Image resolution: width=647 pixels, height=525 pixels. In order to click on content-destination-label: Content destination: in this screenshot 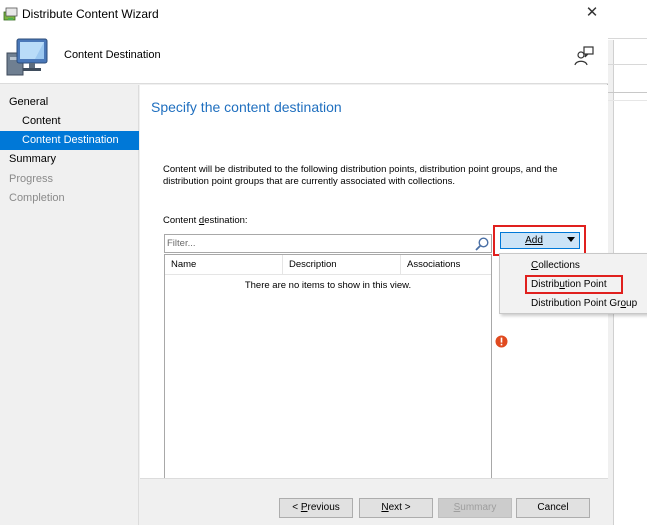, I will do `click(205, 220)`.